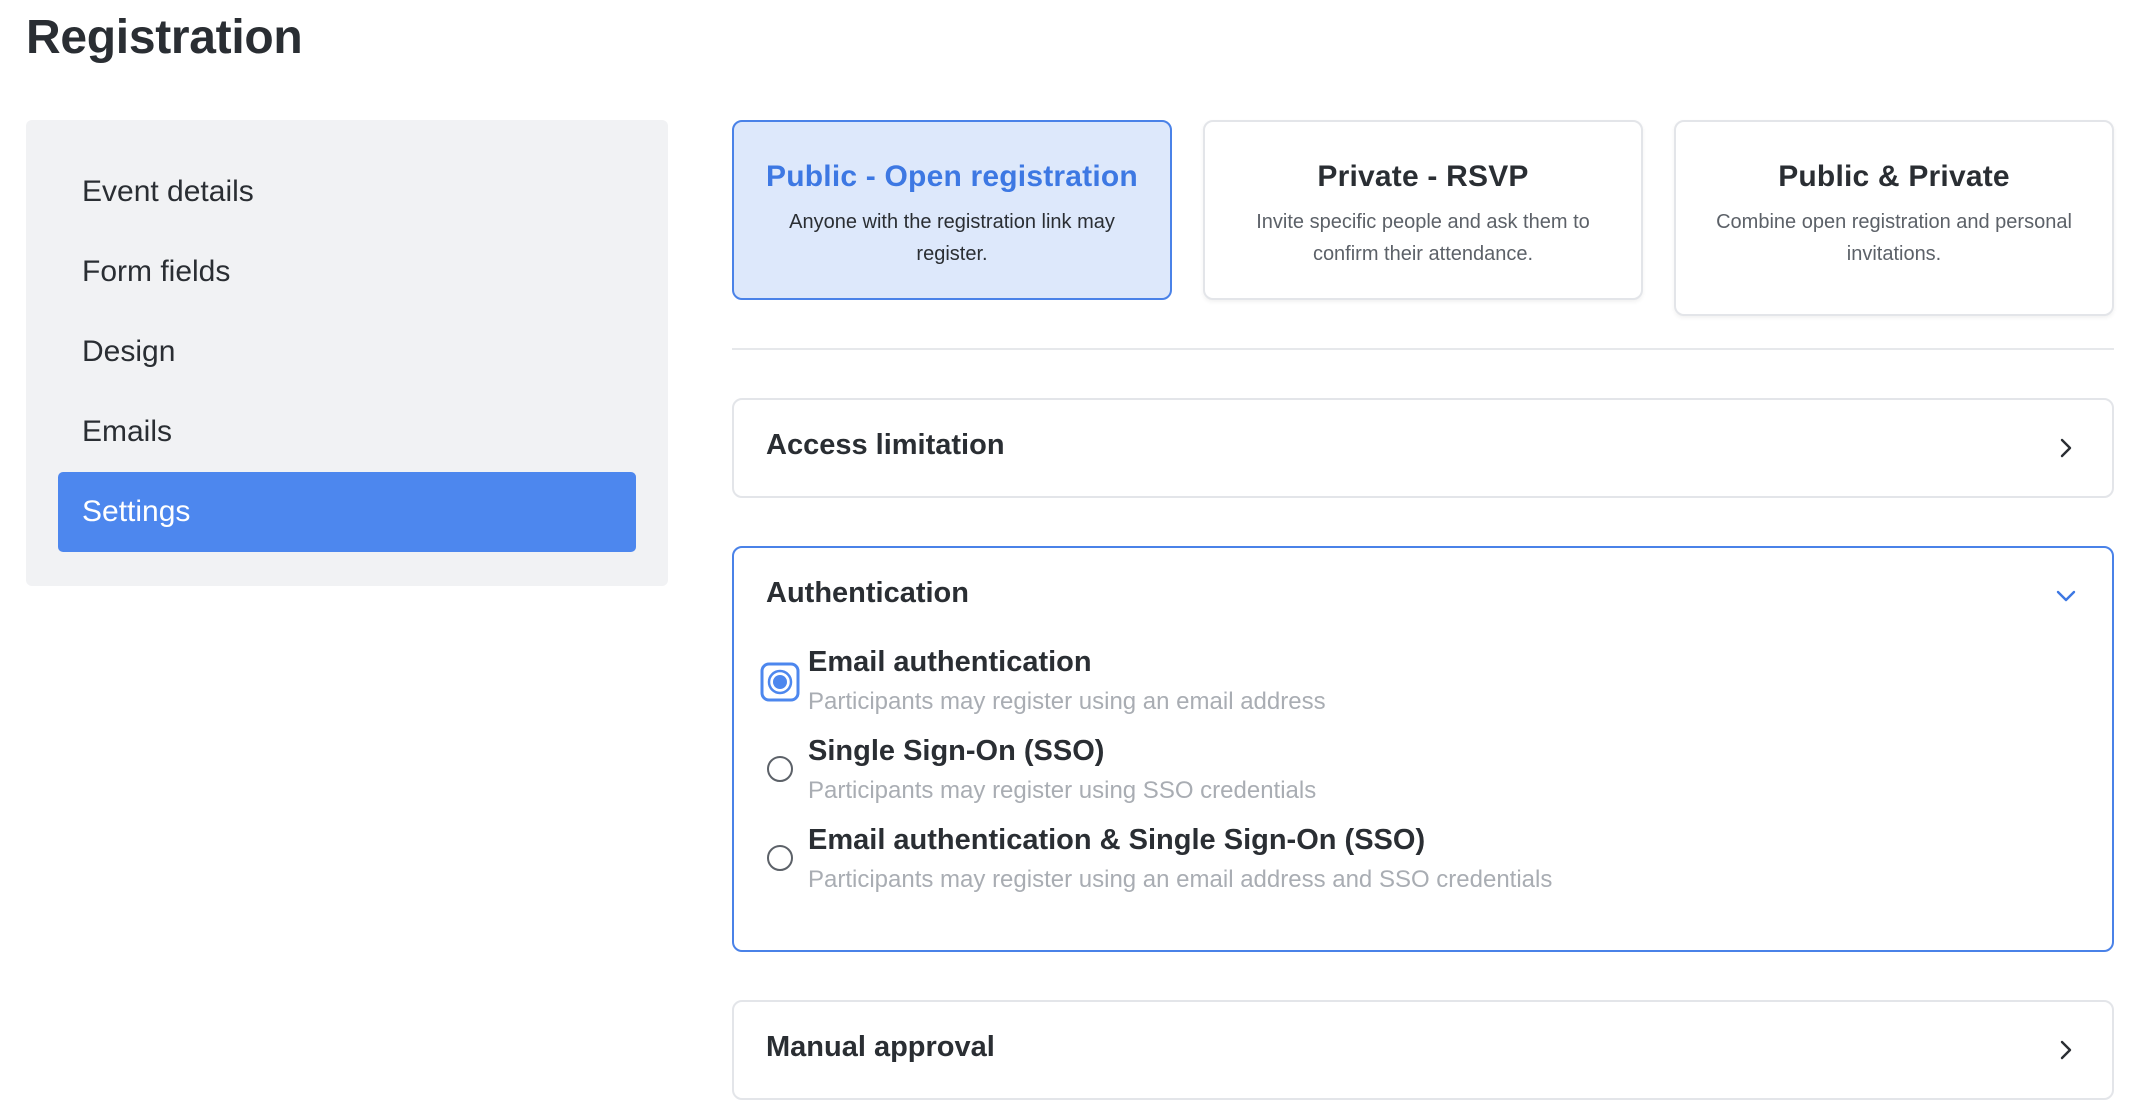  What do you see at coordinates (347, 512) in the screenshot?
I see `sidebar-item-settings: Settings` at bounding box center [347, 512].